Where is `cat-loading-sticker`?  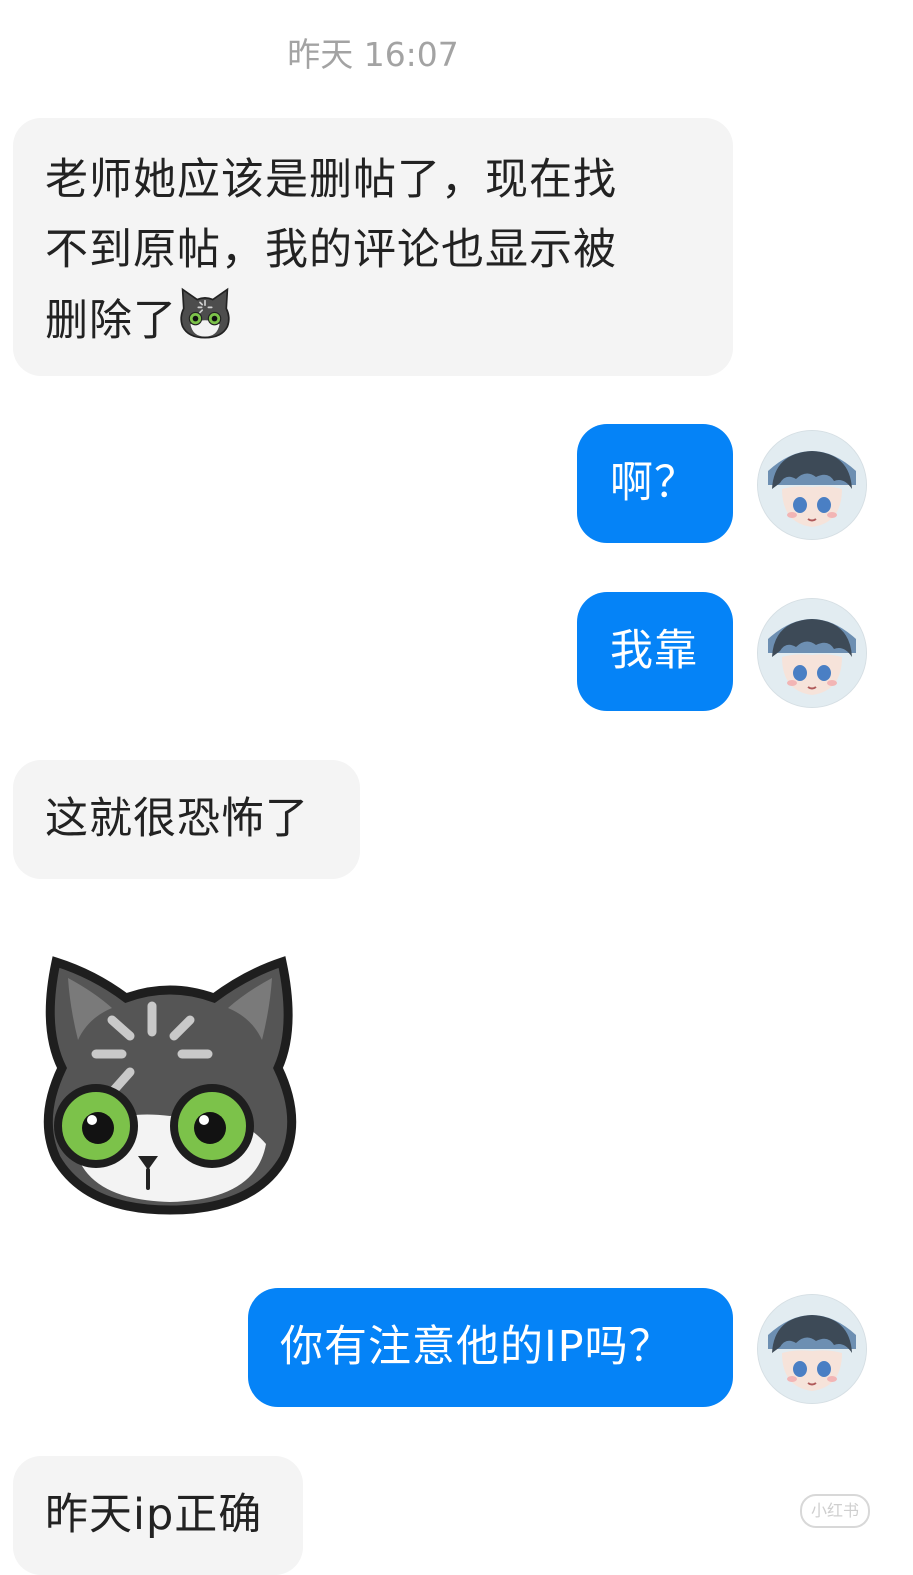
cat-loading-sticker is located at coordinates (170, 1084).